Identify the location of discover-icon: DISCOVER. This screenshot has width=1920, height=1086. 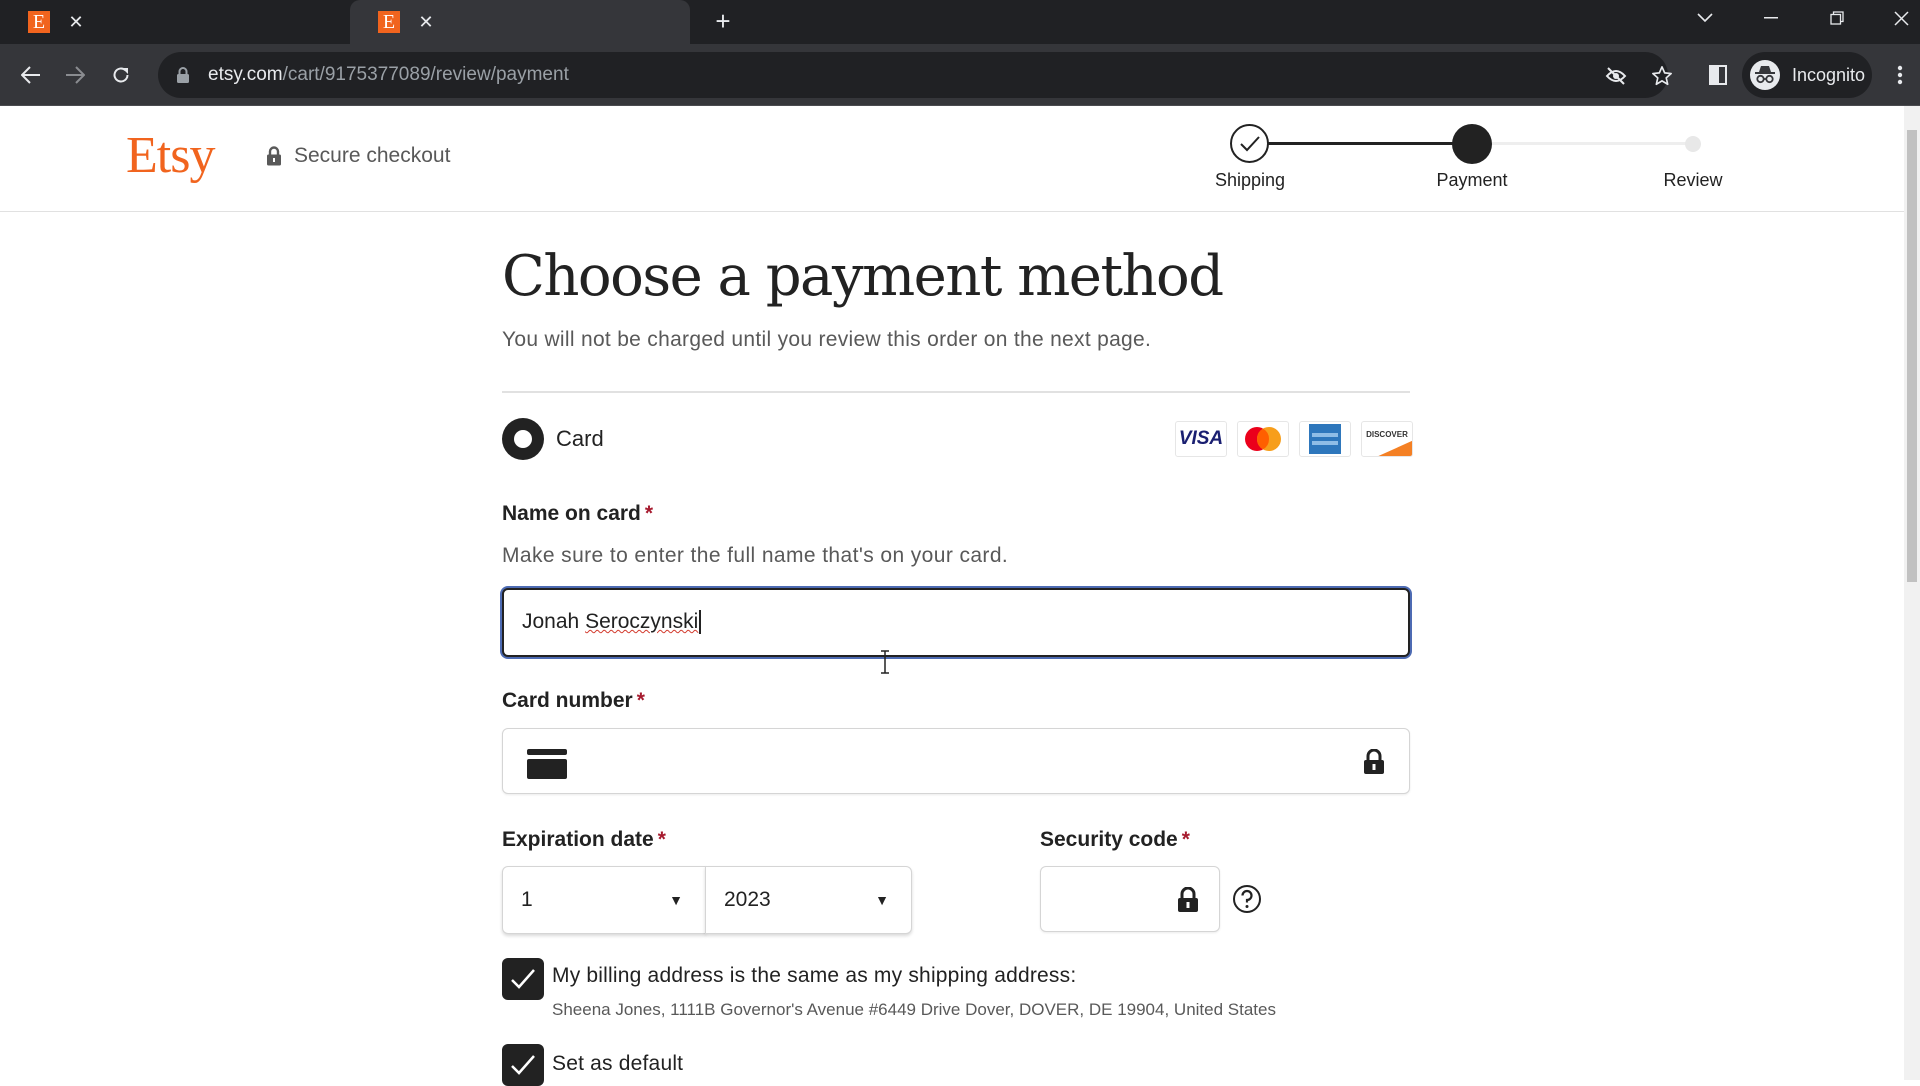
(1387, 439).